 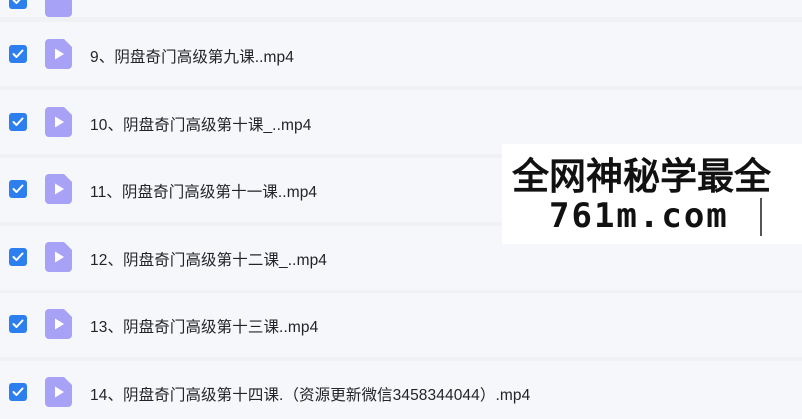 I want to click on watermark-banner: 全网神秘学最全 761m.com, so click(x=652, y=194).